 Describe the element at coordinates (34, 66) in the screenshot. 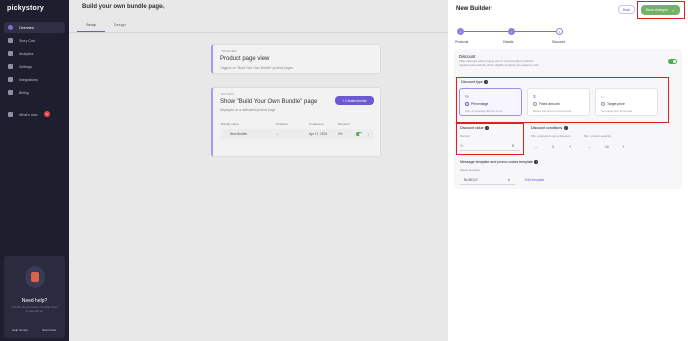

I see `sidebar-item-settings: Settings` at that location.